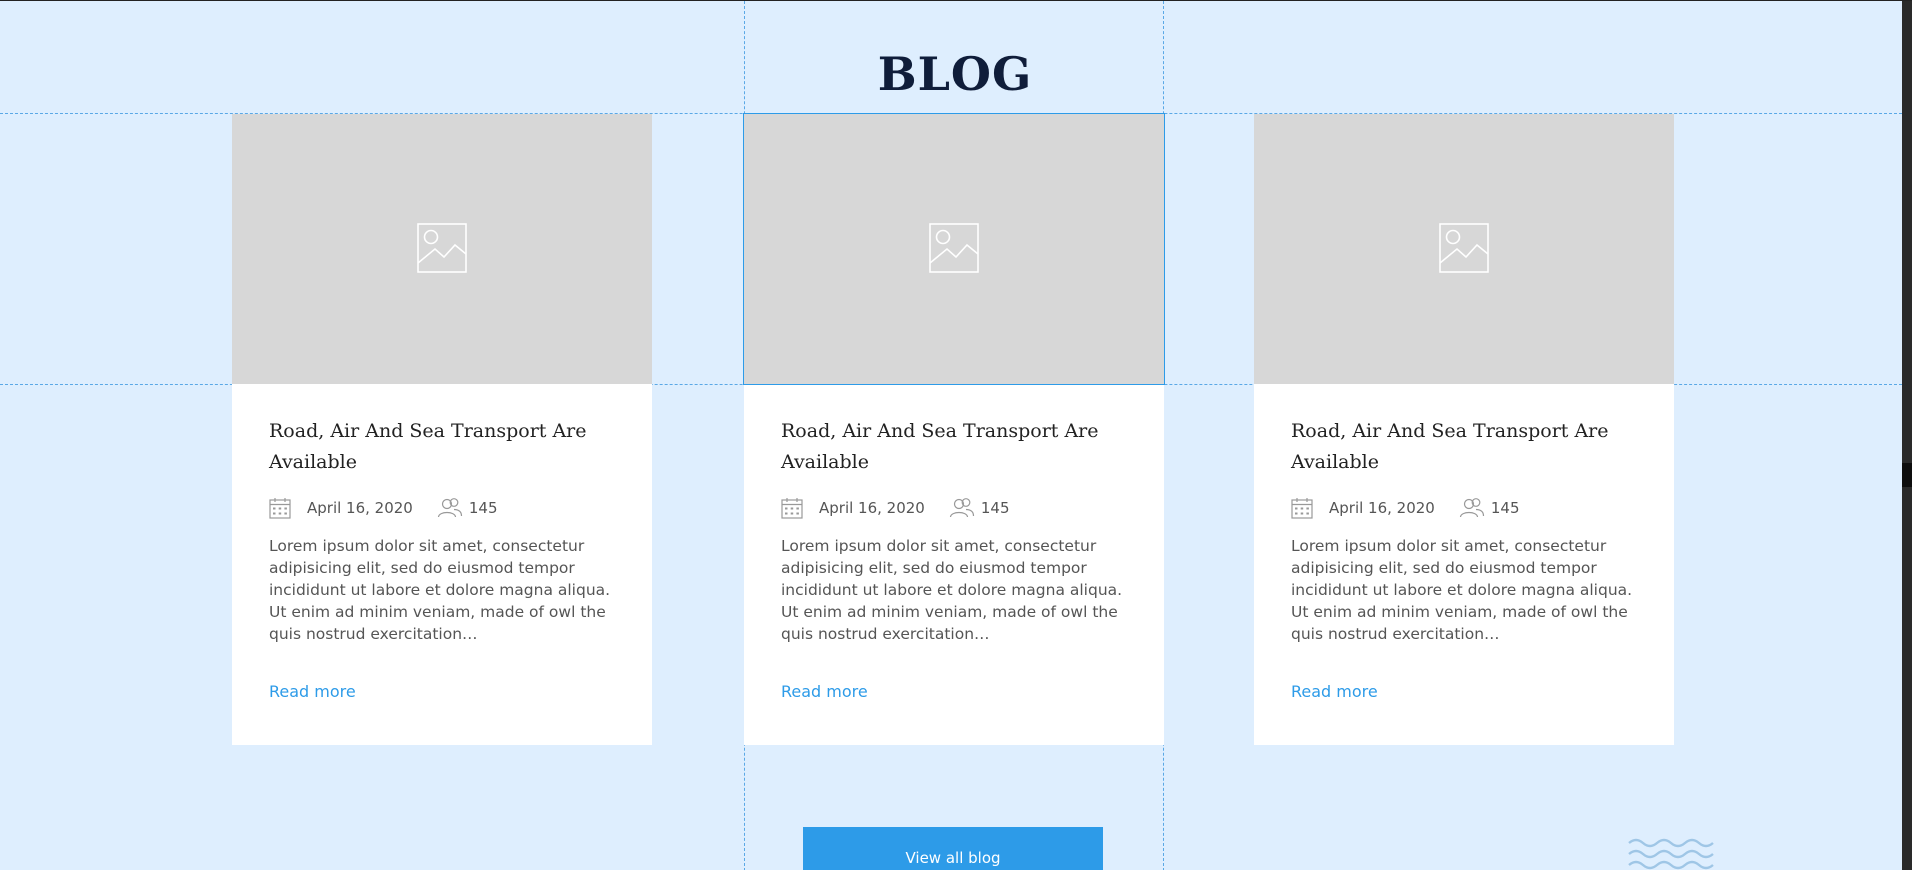  I want to click on scrollbar-thumb, so click(1907, 475).